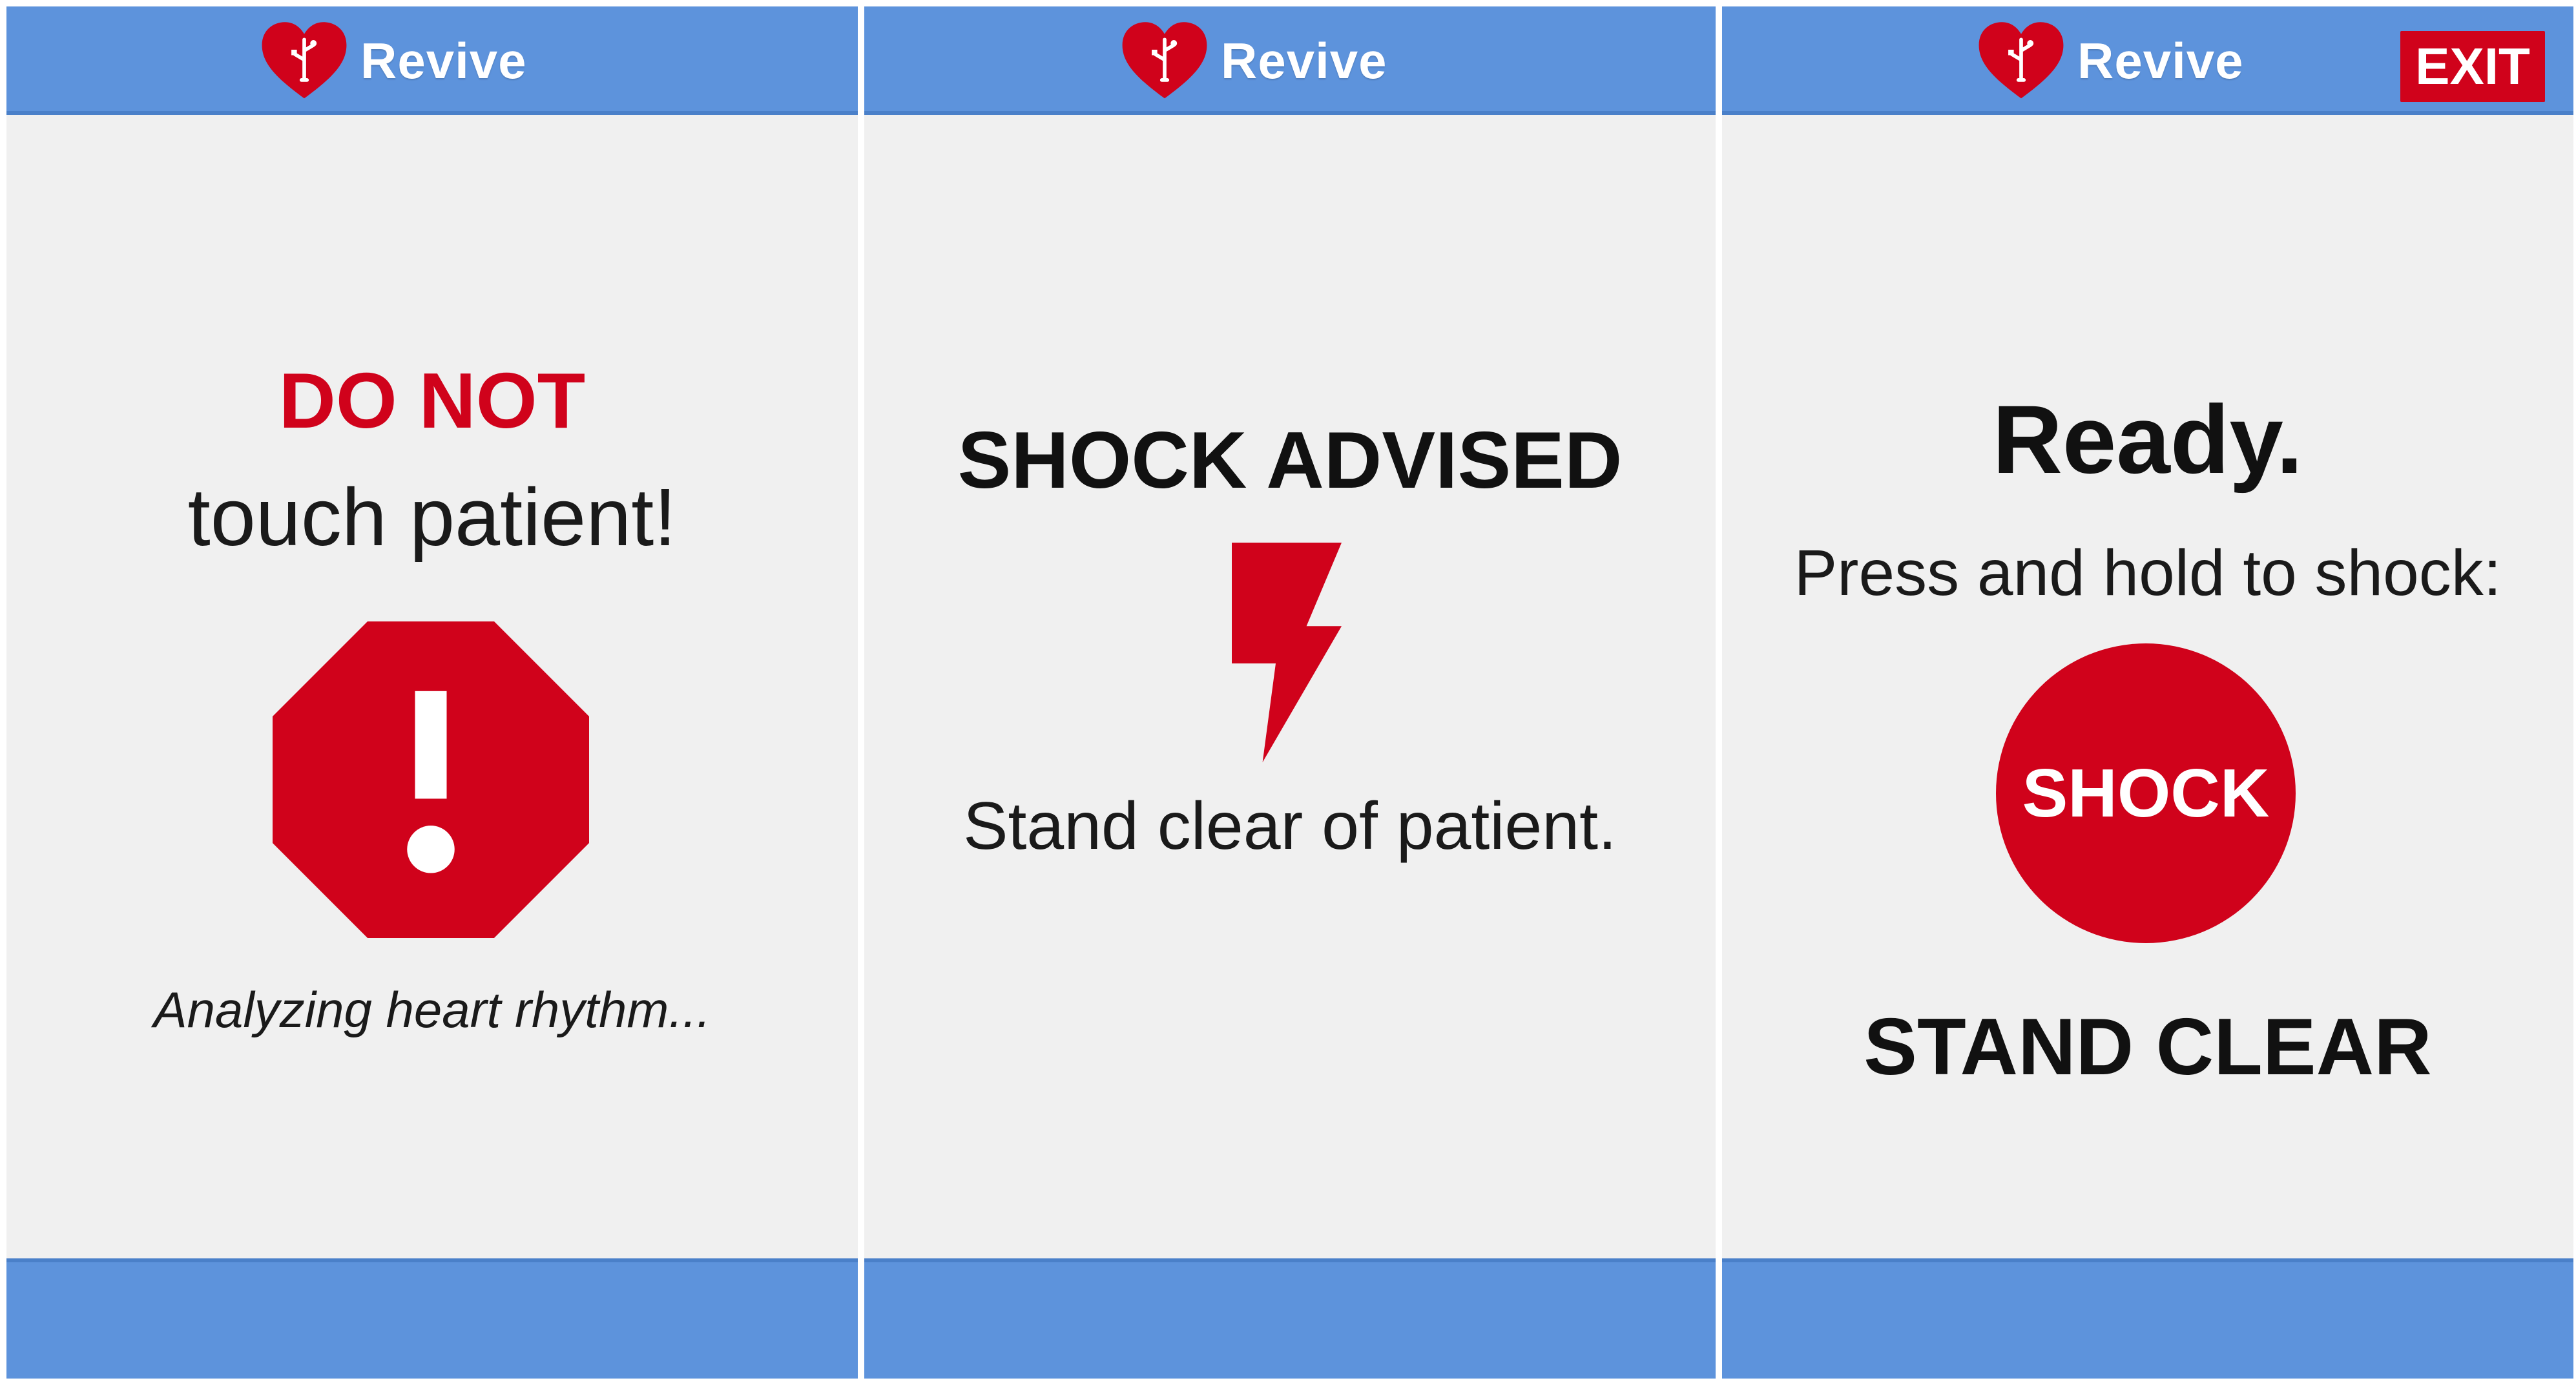 This screenshot has width=2576, height=1385. Describe the element at coordinates (431, 780) in the screenshot. I see `stop-exclamation-icon` at that location.